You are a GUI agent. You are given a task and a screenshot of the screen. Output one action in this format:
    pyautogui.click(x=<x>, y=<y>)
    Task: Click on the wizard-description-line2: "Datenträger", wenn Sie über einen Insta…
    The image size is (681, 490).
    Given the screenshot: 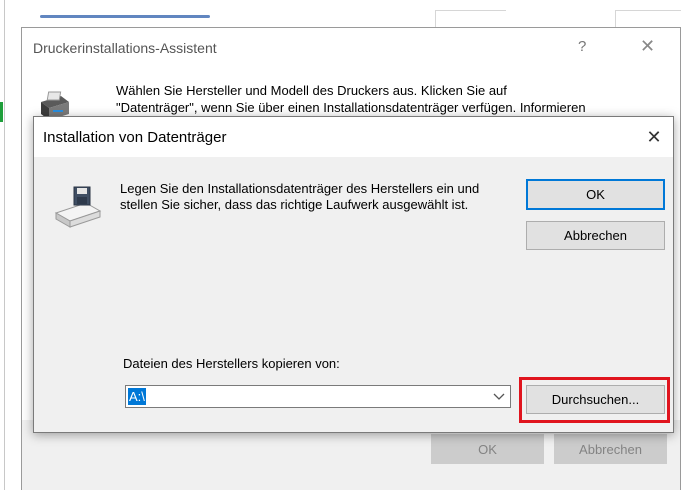 What is the action you would take?
    pyautogui.click(x=351, y=107)
    